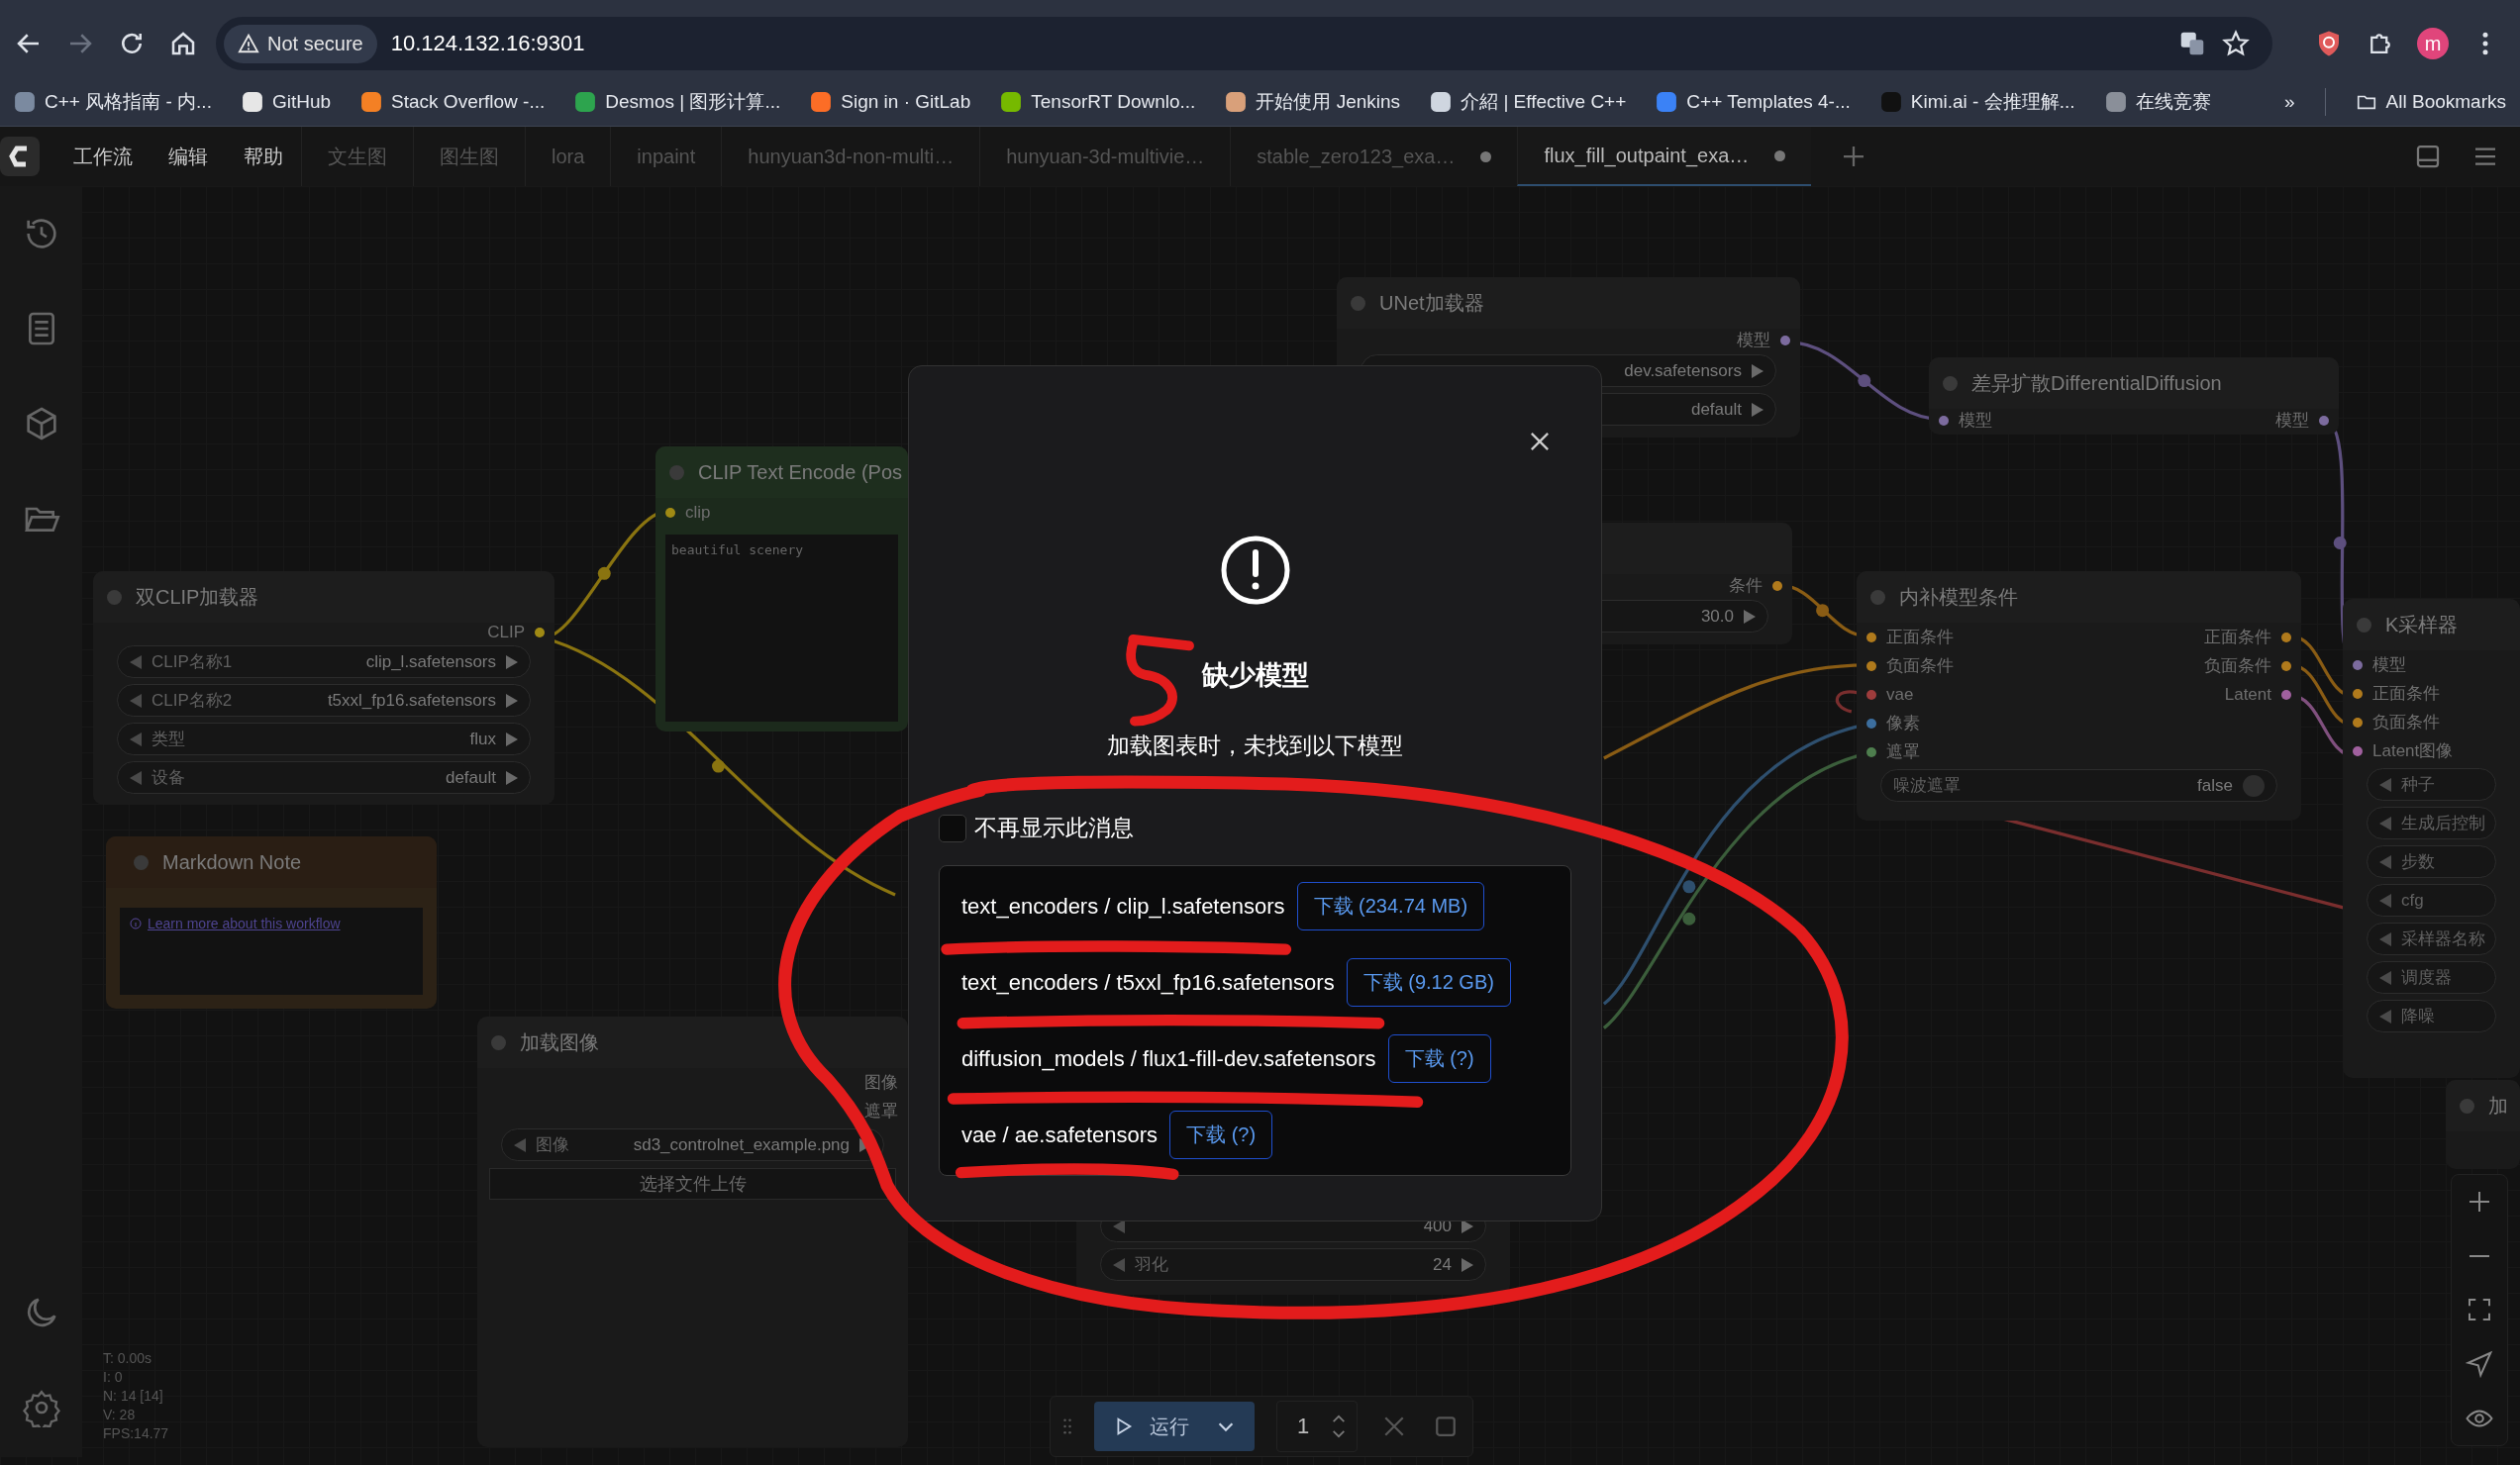  What do you see at coordinates (692, 1232) in the screenshot?
I see `node-card: 加载图像 图像 遮罩 图像 sd3_controlnet_example.png 选择文件上传` at bounding box center [692, 1232].